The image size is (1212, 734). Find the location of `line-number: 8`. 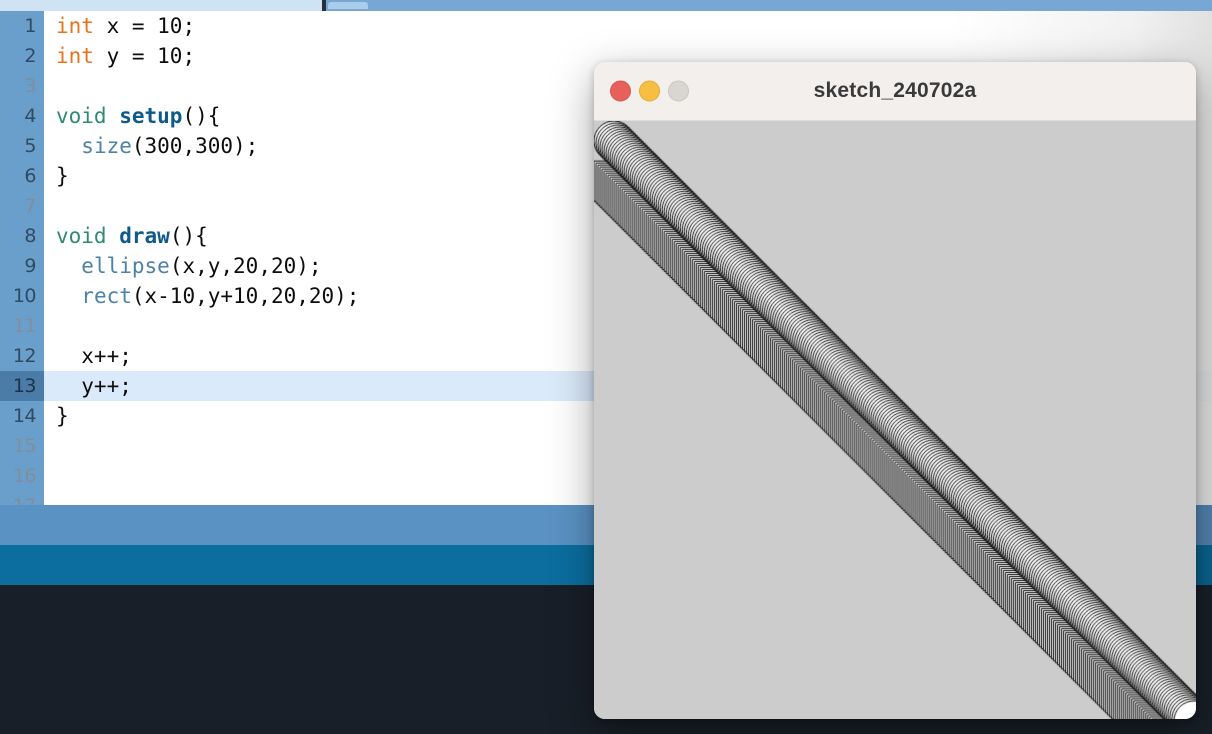

line-number: 8 is located at coordinates (22, 236).